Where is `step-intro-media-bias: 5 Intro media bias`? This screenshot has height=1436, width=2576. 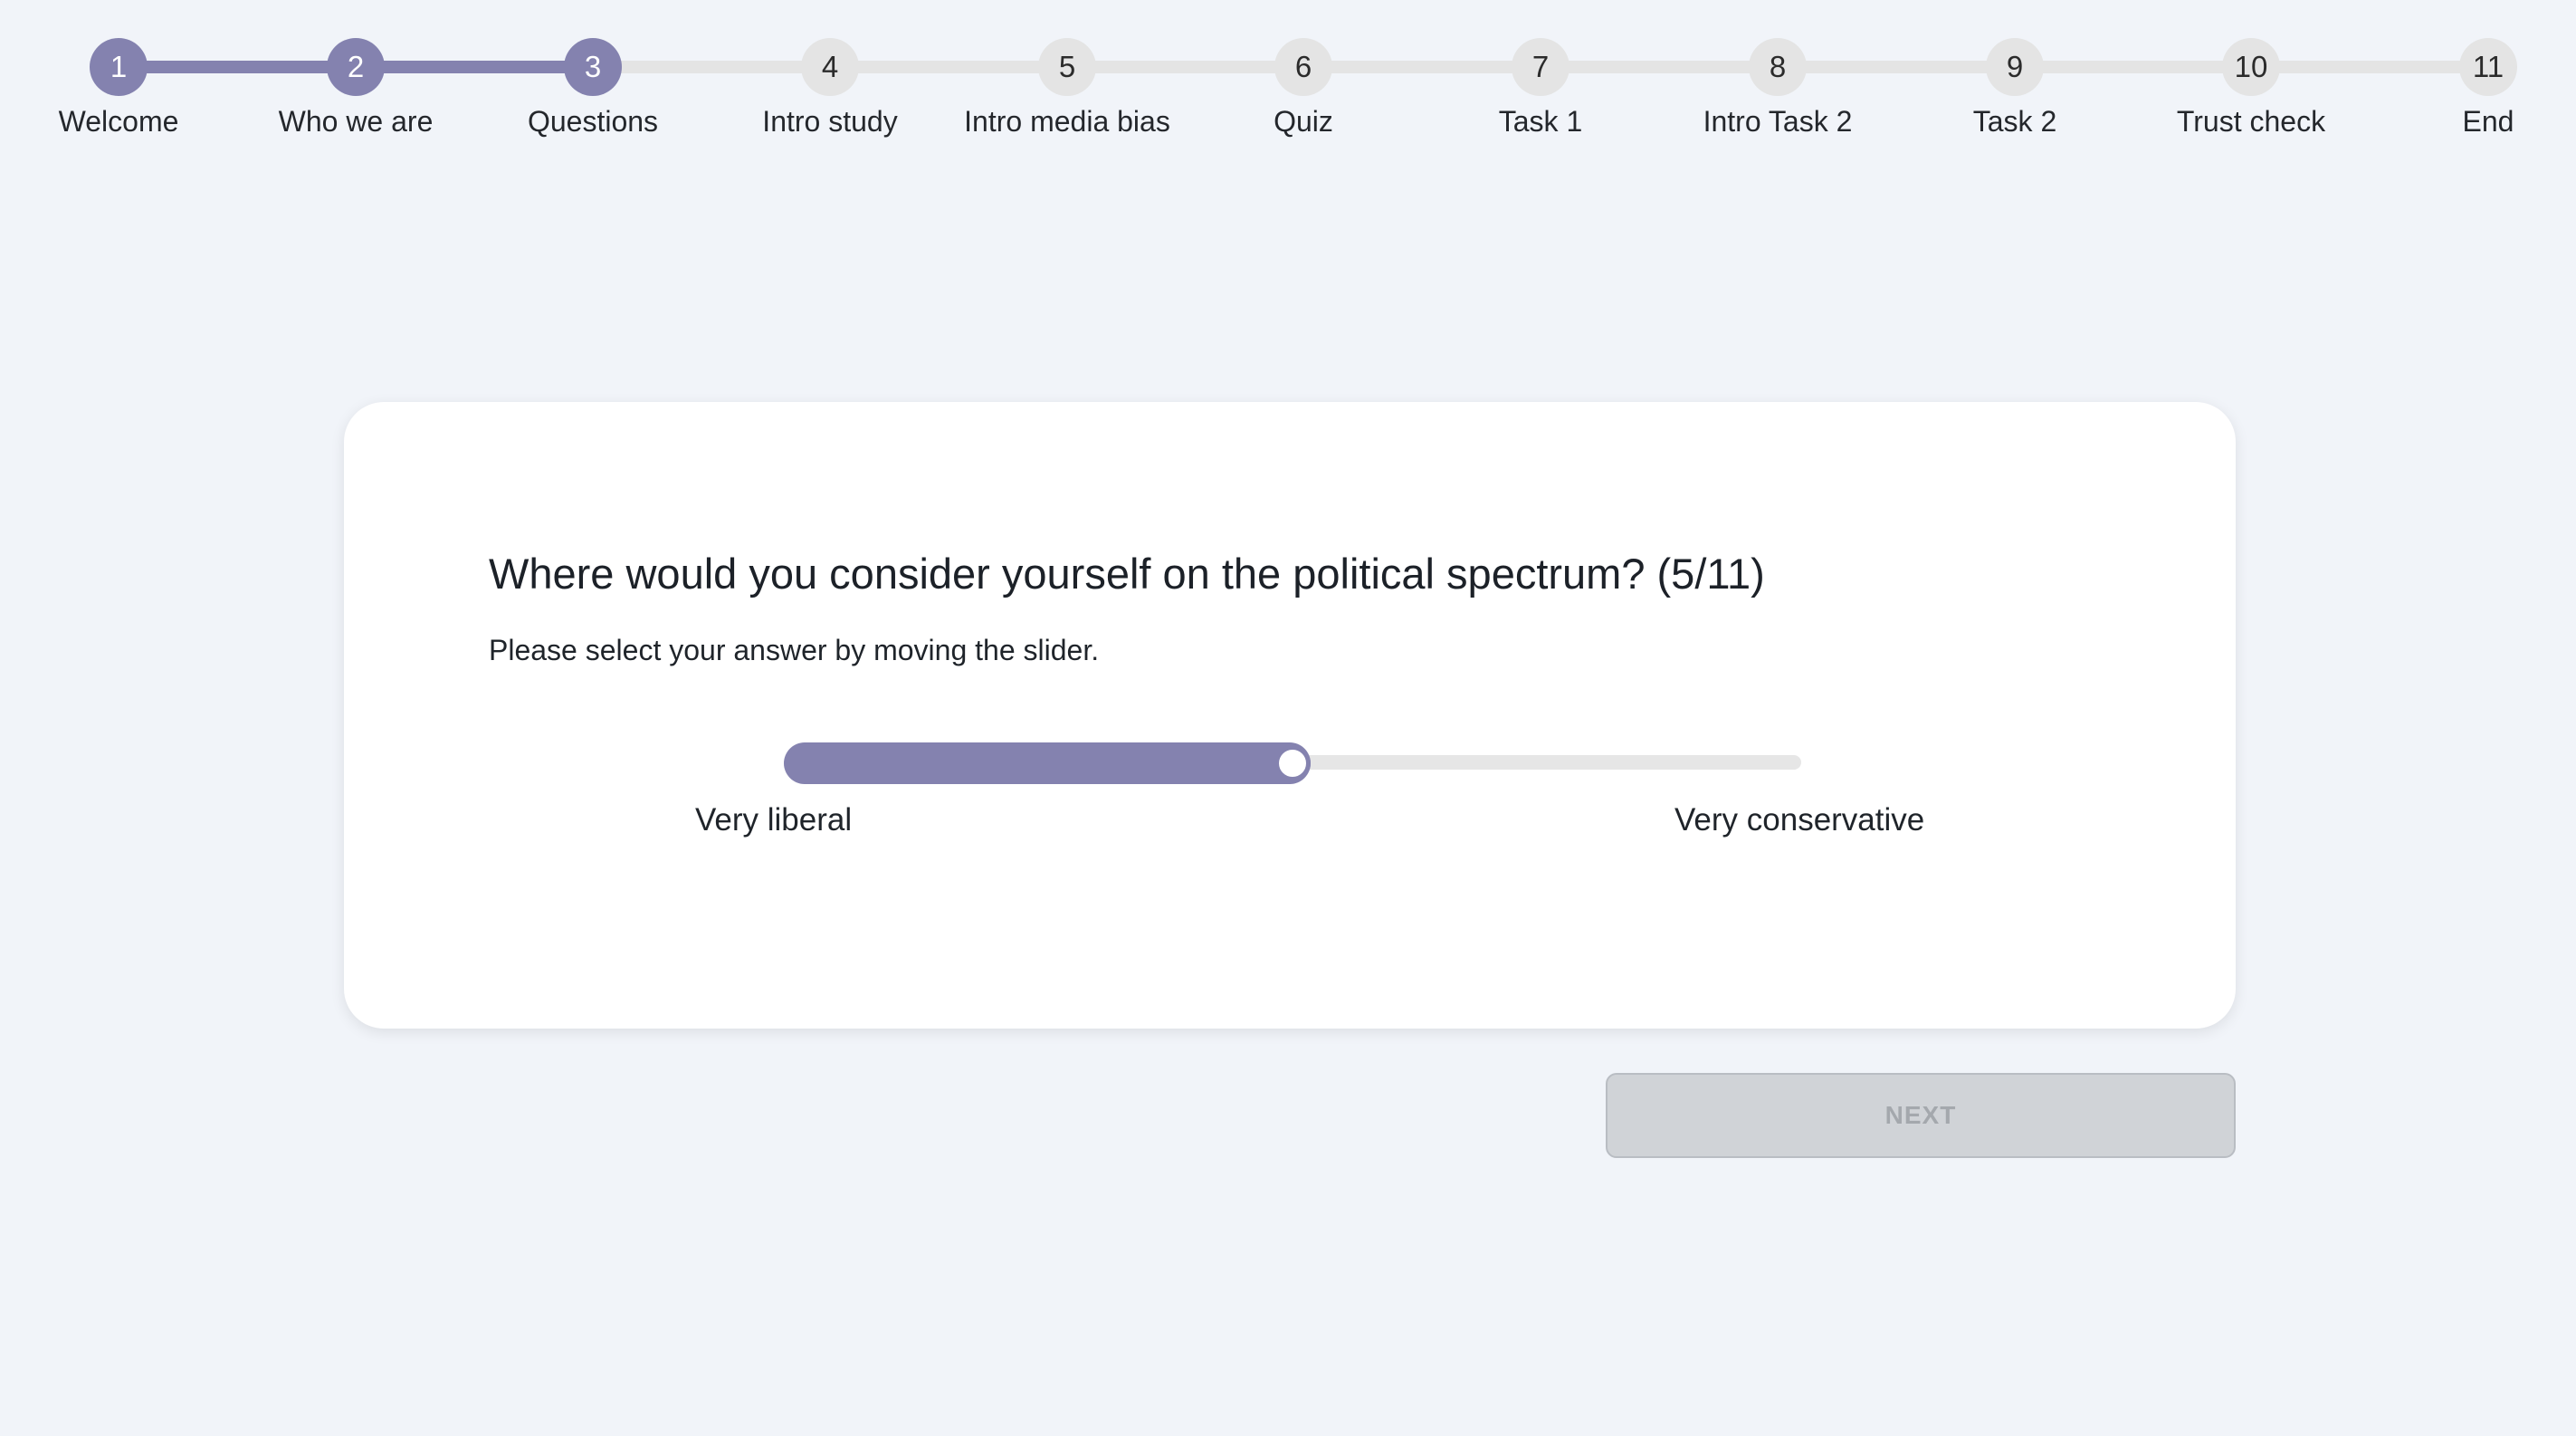
step-intro-media-bias: 5 Intro media bias is located at coordinates (1067, 88).